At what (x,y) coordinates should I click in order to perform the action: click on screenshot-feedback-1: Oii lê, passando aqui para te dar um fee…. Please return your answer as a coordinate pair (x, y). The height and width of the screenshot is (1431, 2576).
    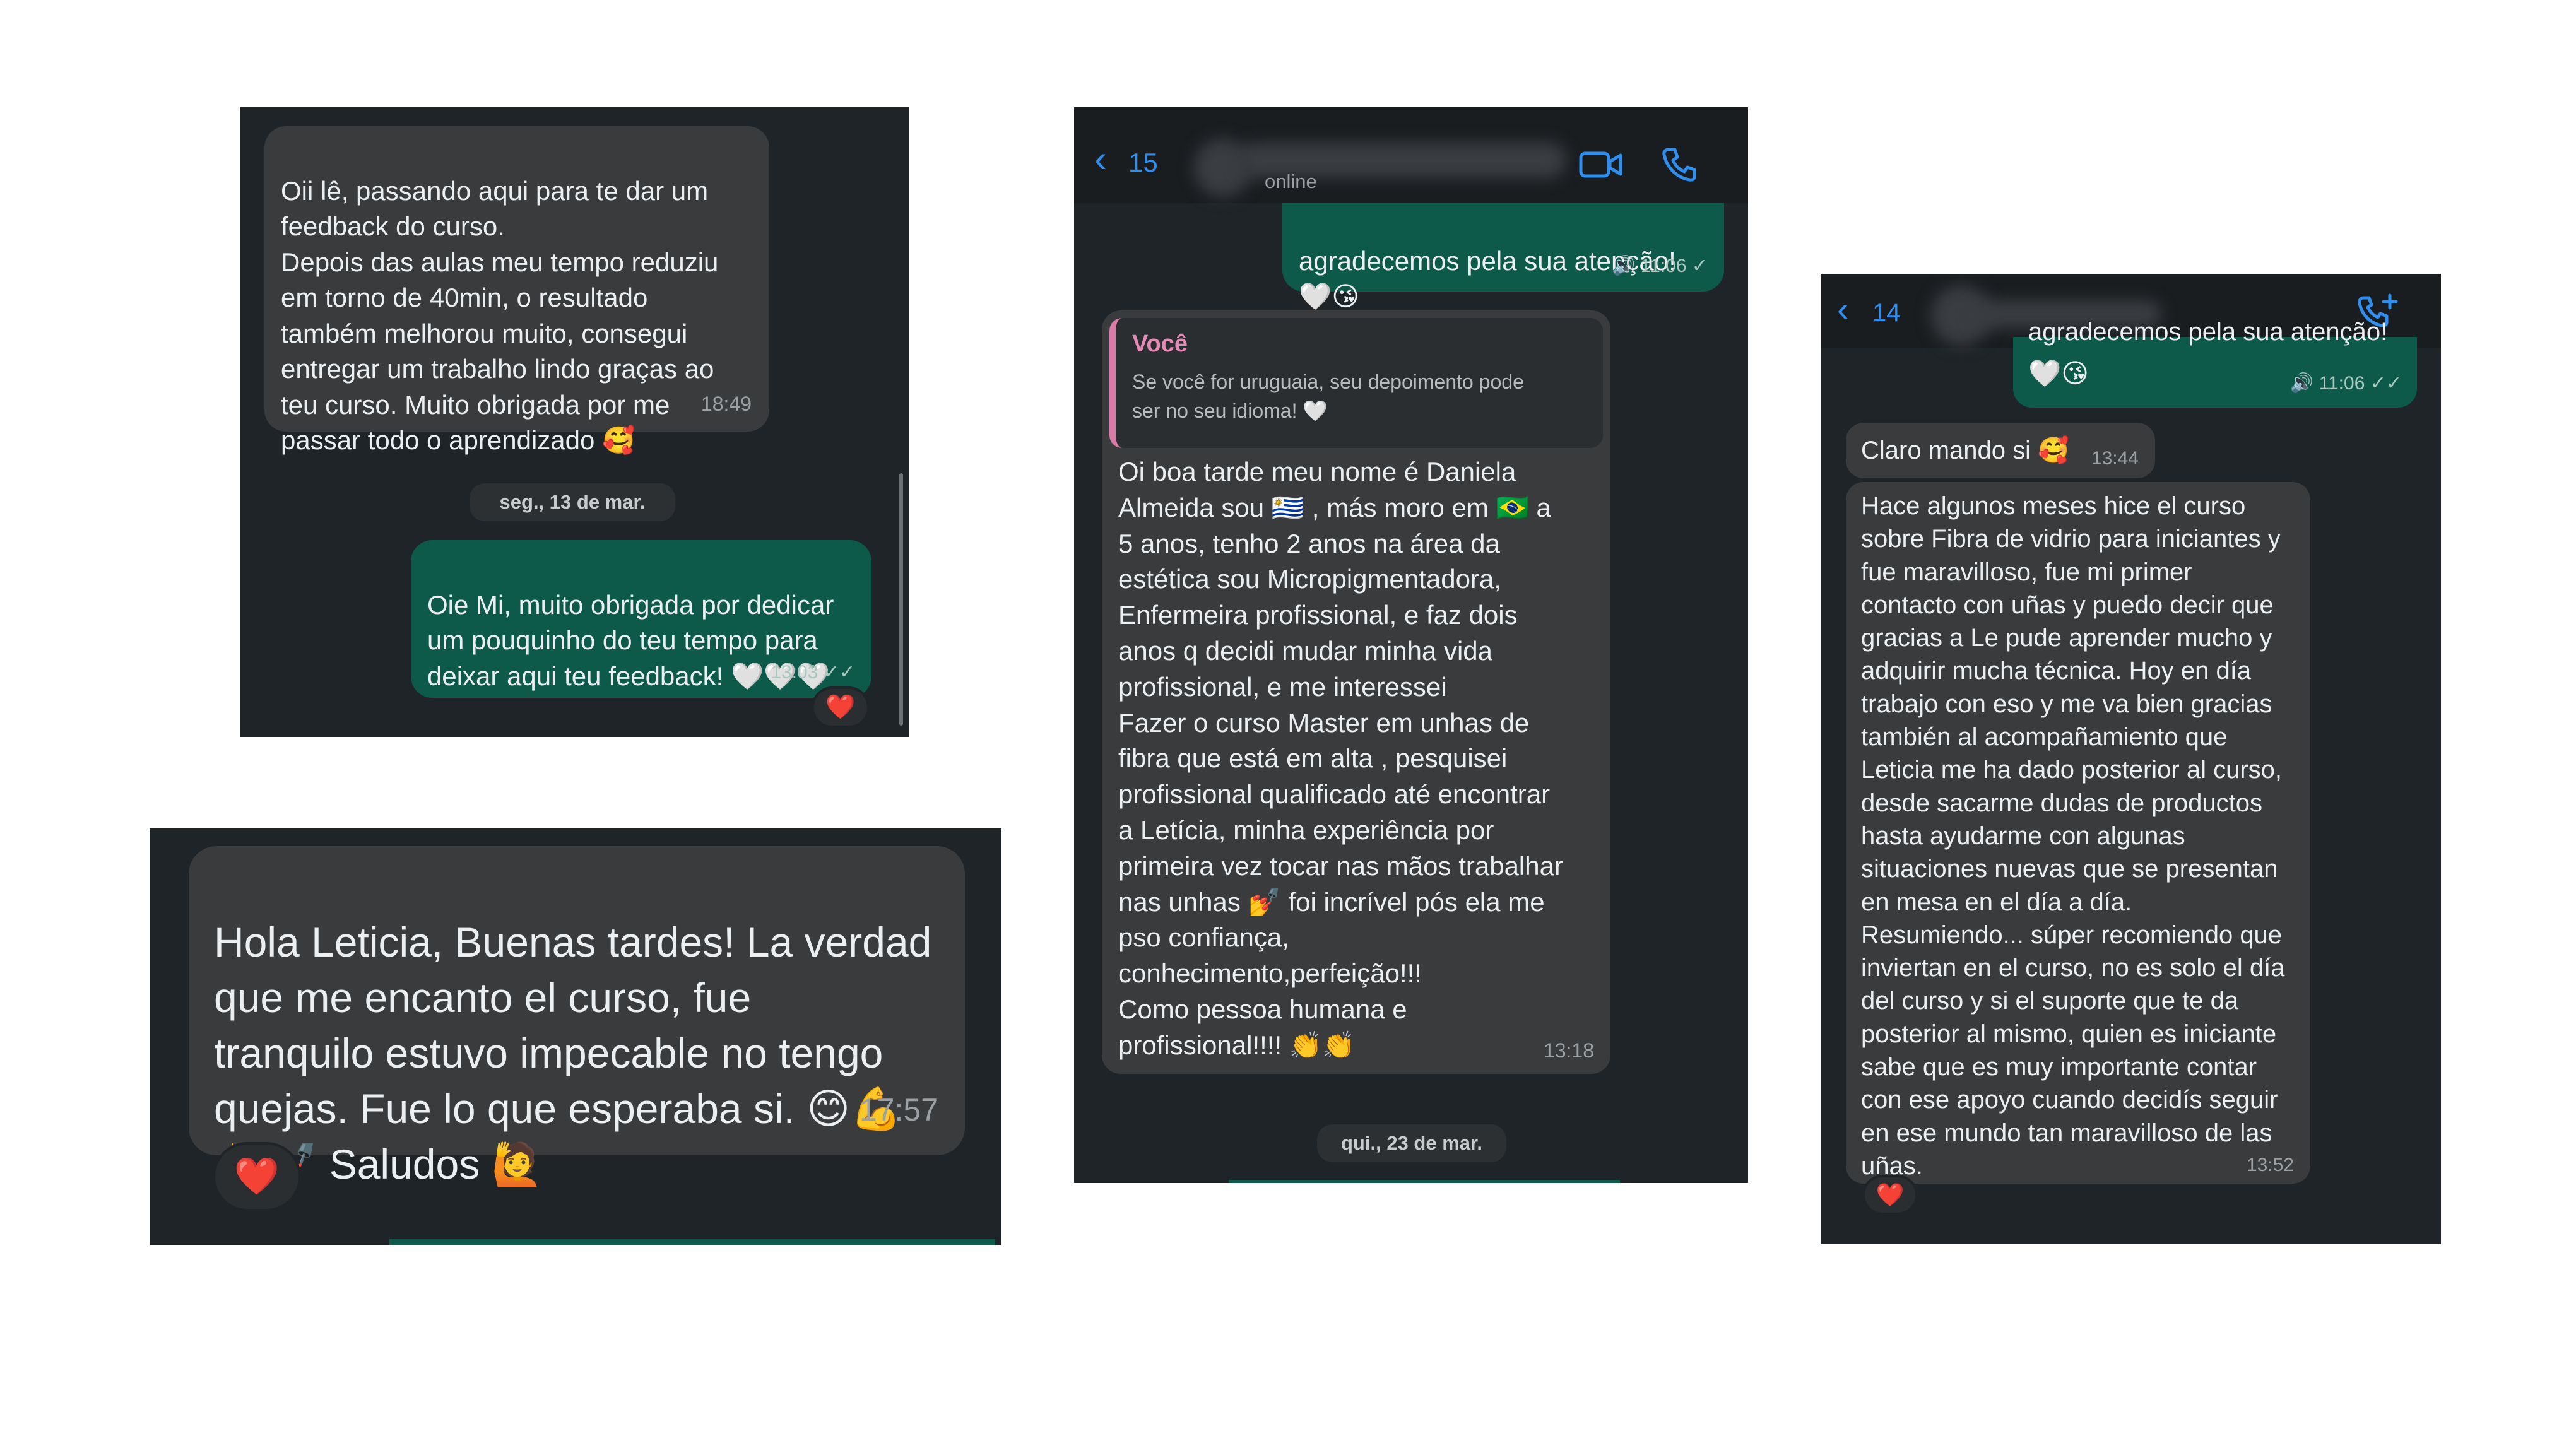
    Looking at the image, I should click on (574, 422).